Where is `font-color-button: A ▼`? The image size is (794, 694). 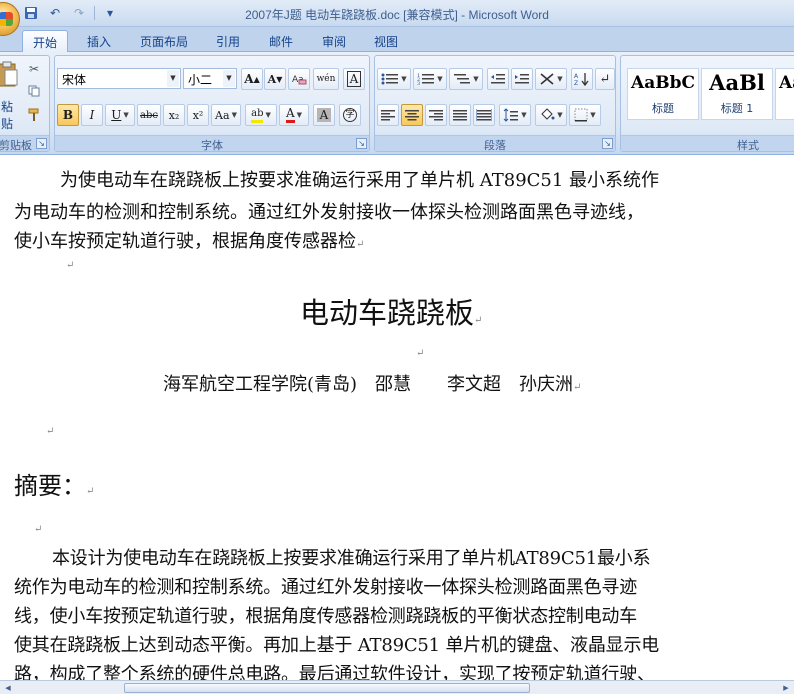
font-color-button: A ▼ is located at coordinates (294, 115).